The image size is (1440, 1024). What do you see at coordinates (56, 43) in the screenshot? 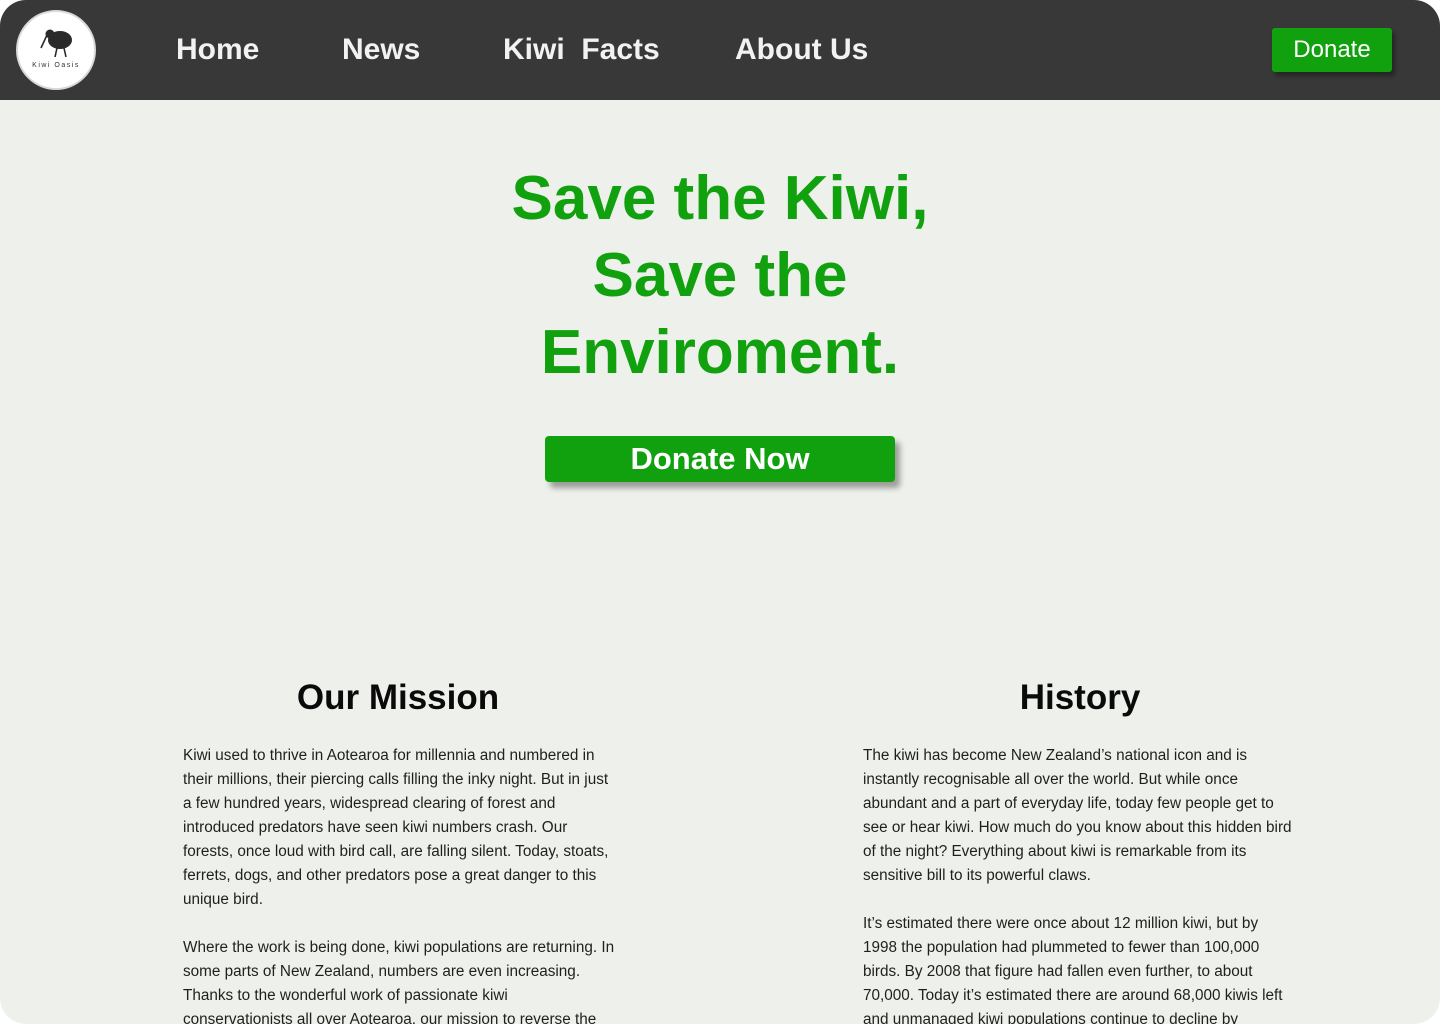
I see `kiwi-bird-icon` at bounding box center [56, 43].